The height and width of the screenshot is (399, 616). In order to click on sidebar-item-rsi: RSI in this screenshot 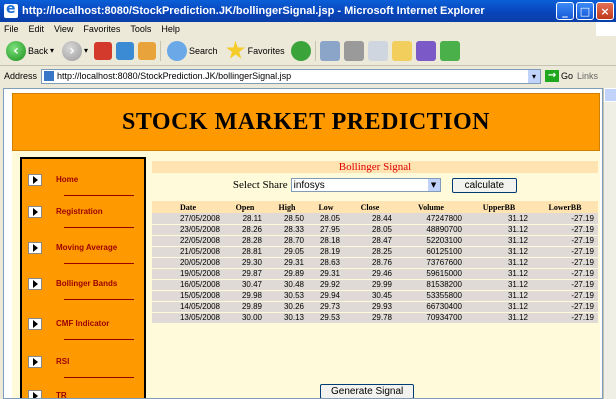, I will do `click(83, 362)`.